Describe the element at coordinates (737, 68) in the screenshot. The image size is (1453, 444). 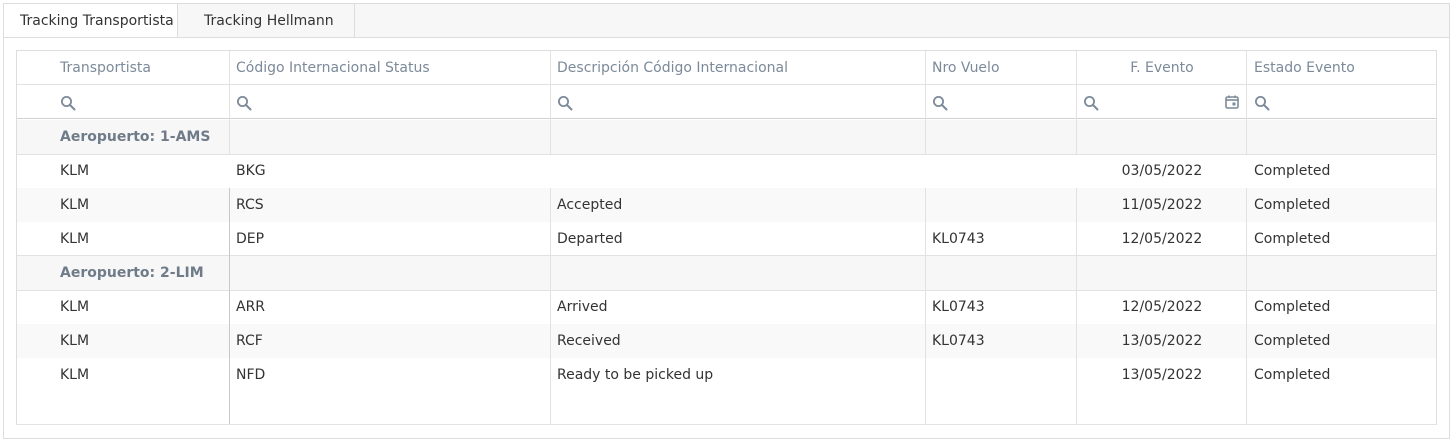
I see `column-header-descripcion: Descripción Código Internacional` at that location.